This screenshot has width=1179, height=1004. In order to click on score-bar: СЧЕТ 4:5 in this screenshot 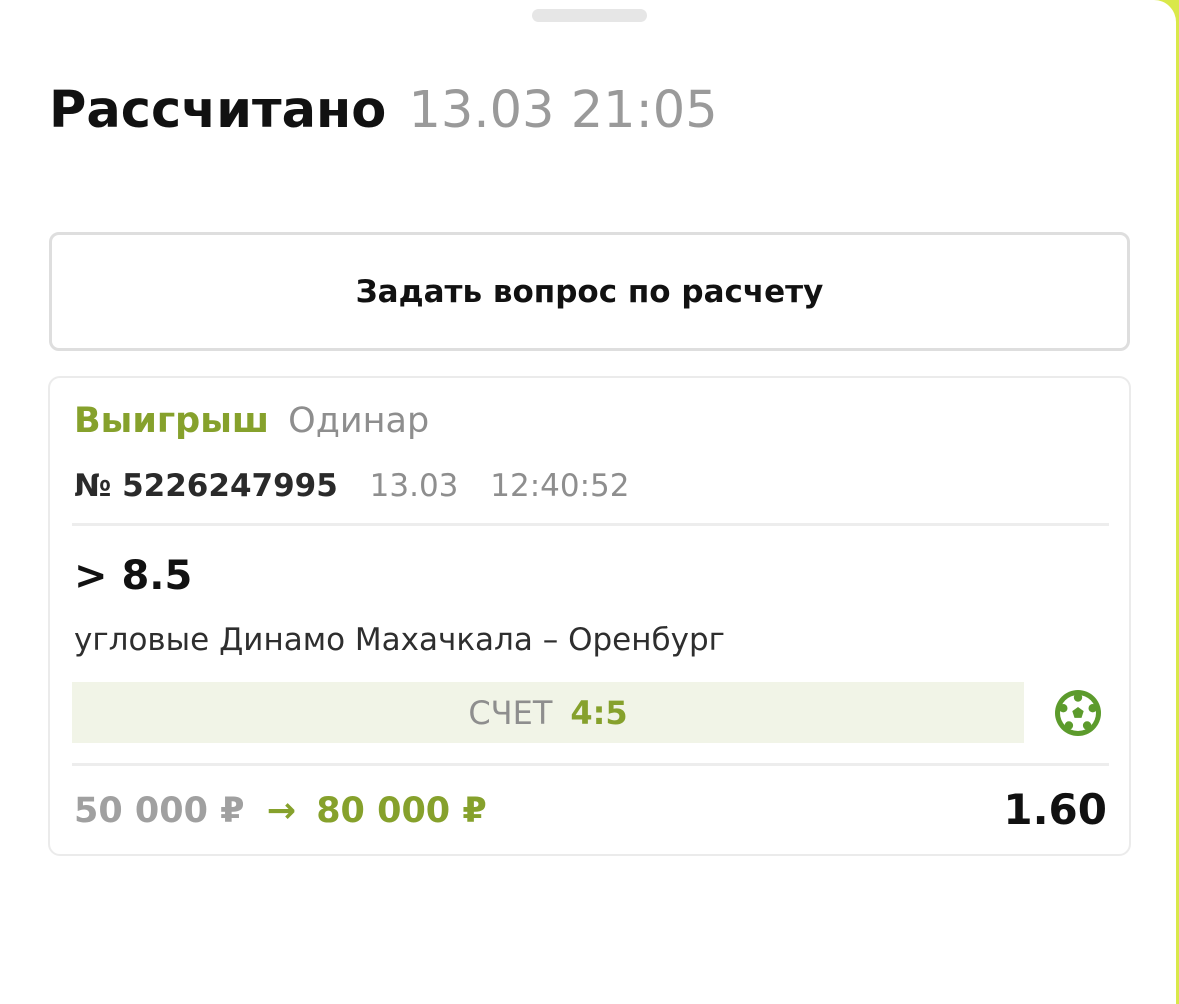, I will do `click(548, 712)`.